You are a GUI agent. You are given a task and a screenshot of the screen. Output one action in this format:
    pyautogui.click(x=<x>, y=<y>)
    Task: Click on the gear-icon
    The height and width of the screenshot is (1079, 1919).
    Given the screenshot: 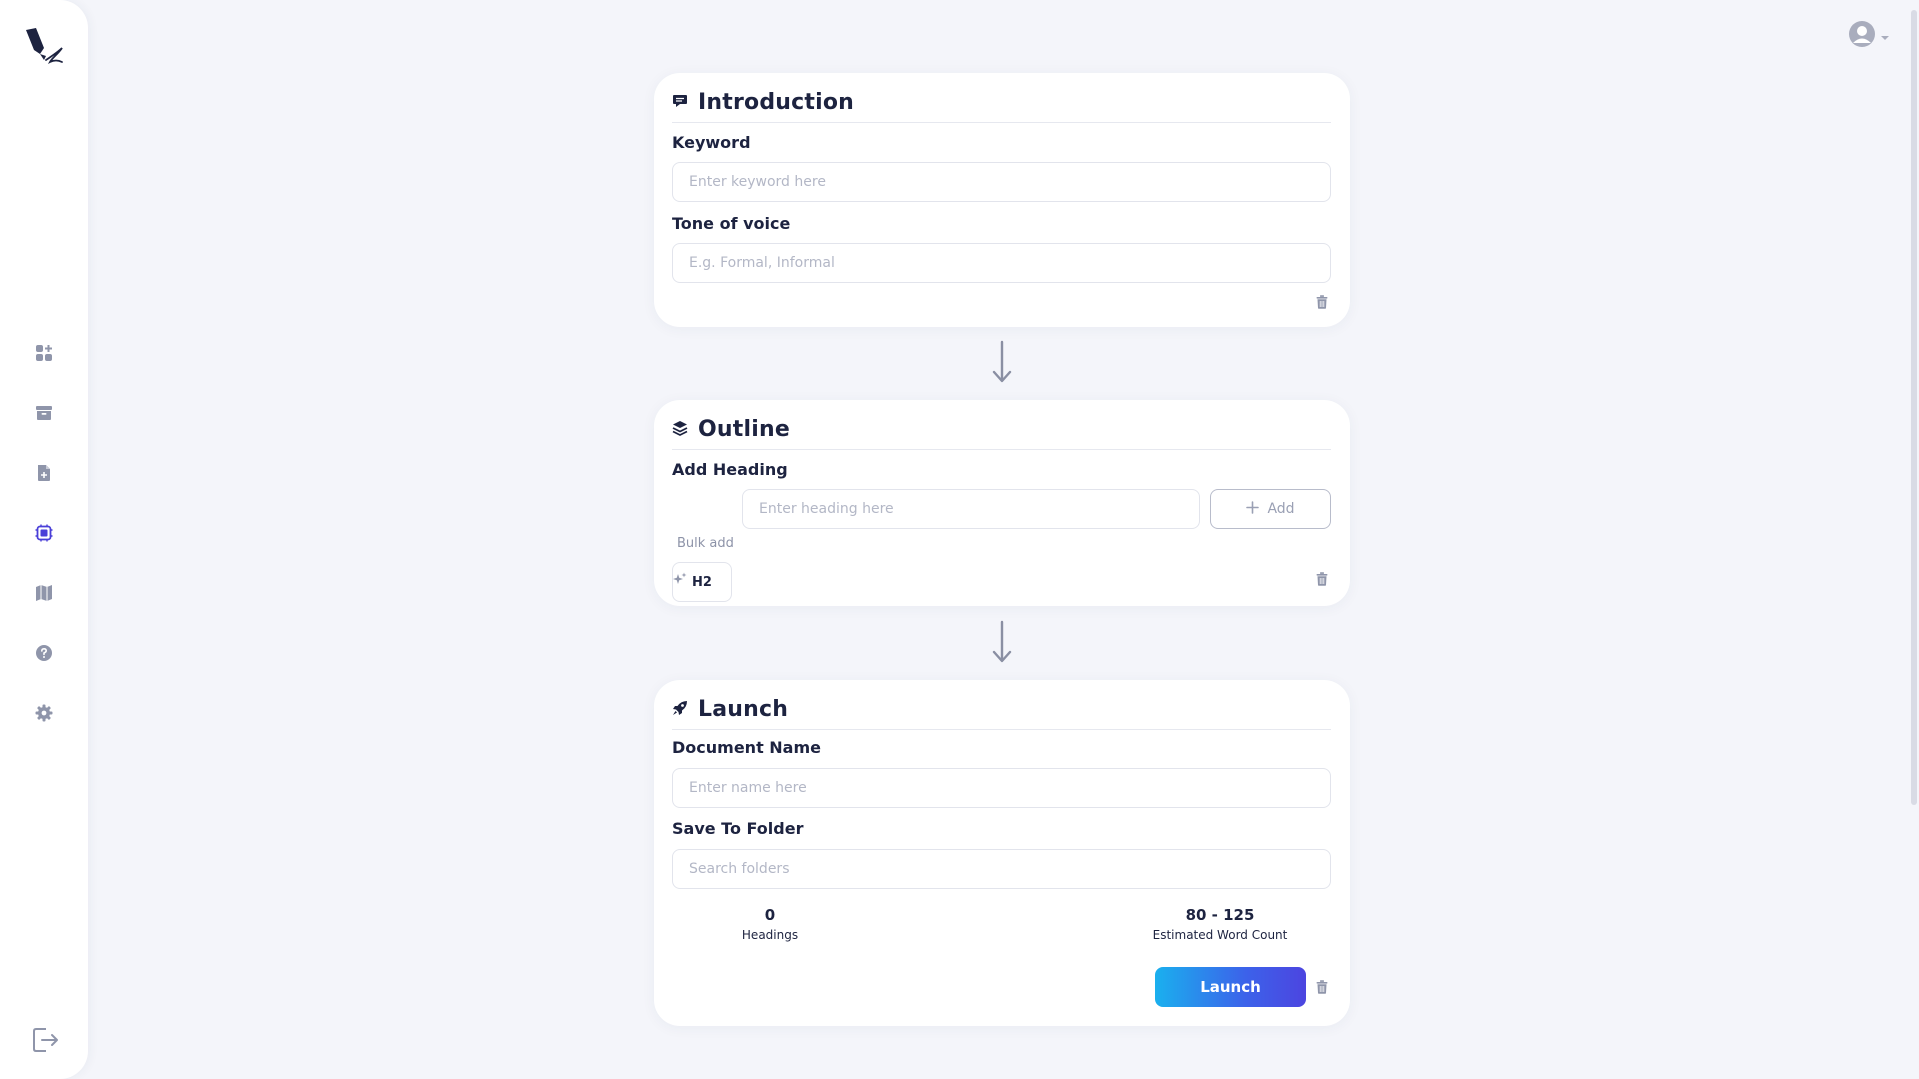 What is the action you would take?
    pyautogui.click(x=44, y=713)
    